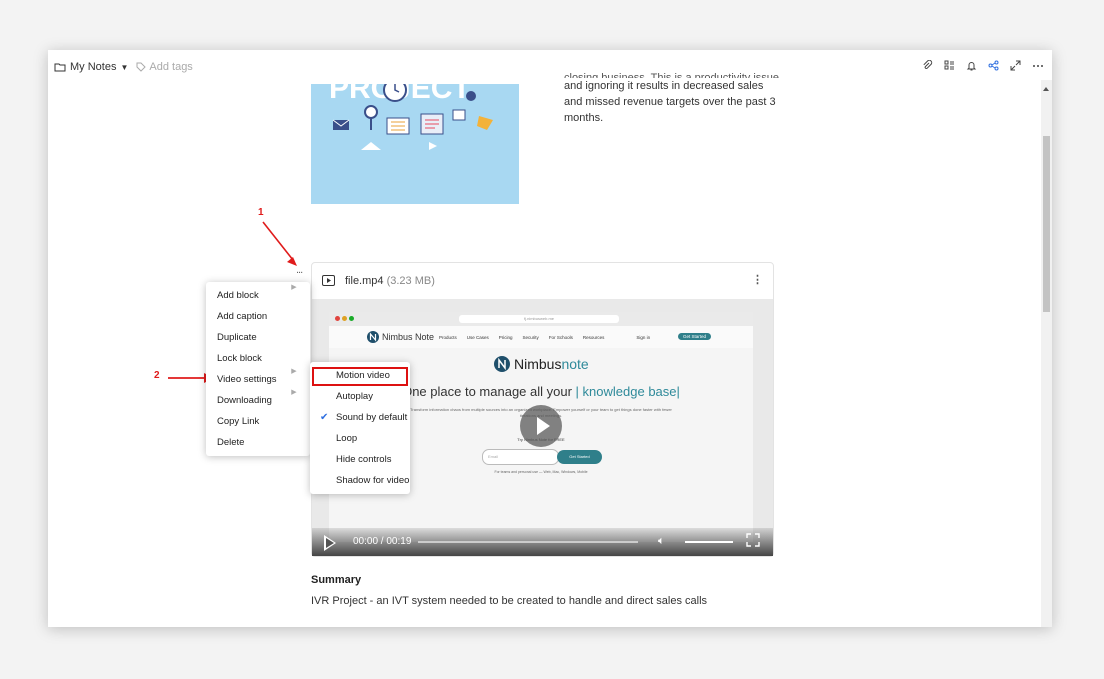 The width and height of the screenshot is (1104, 679). What do you see at coordinates (505, 337) in the screenshot?
I see `preview-nav-link: Pricing` at bounding box center [505, 337].